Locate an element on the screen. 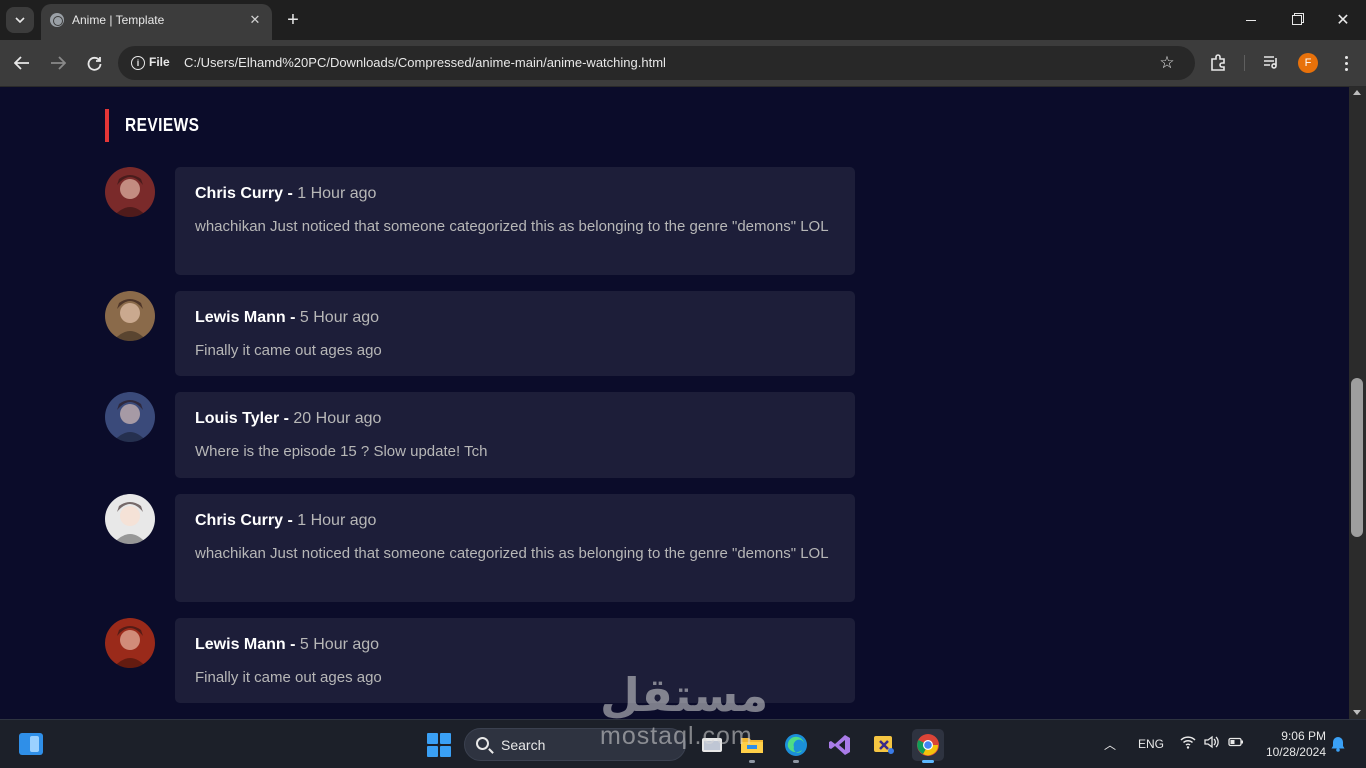 The height and width of the screenshot is (768, 1366). taskbar-clock: 9:06 PM 10/28/2024 is located at coordinates (1291, 744).